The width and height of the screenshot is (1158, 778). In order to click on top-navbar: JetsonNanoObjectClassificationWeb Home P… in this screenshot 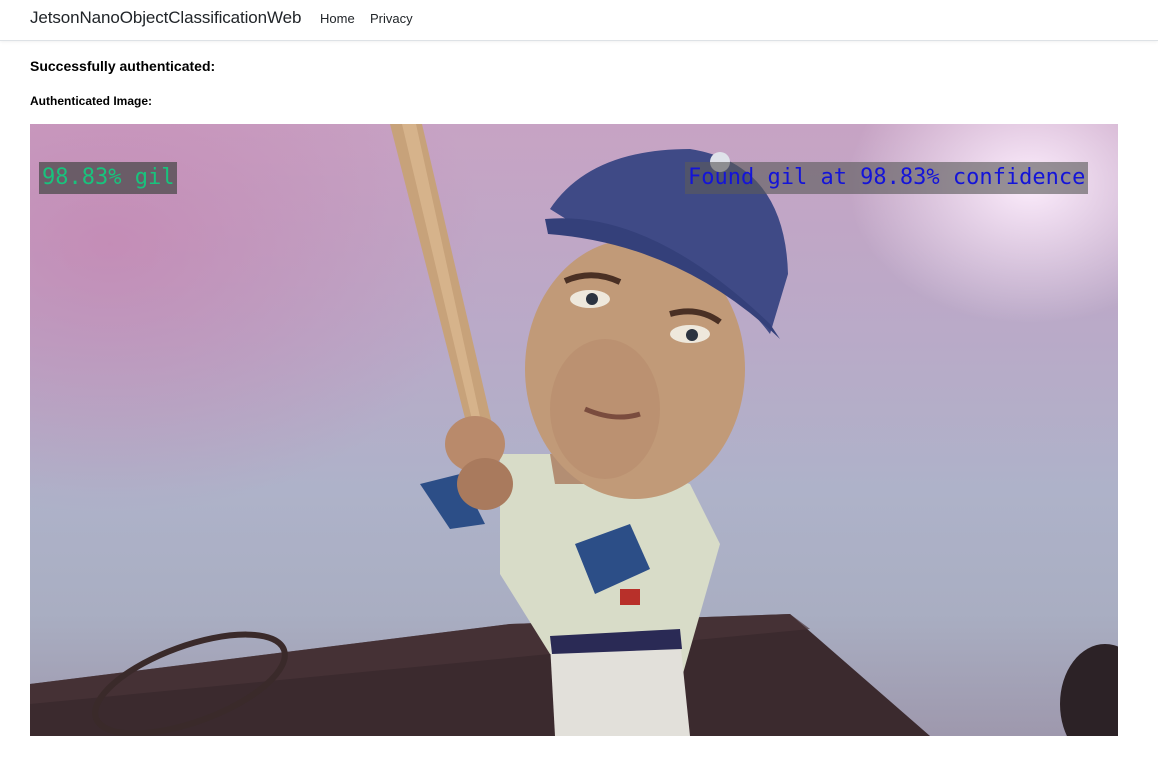, I will do `click(579, 20)`.